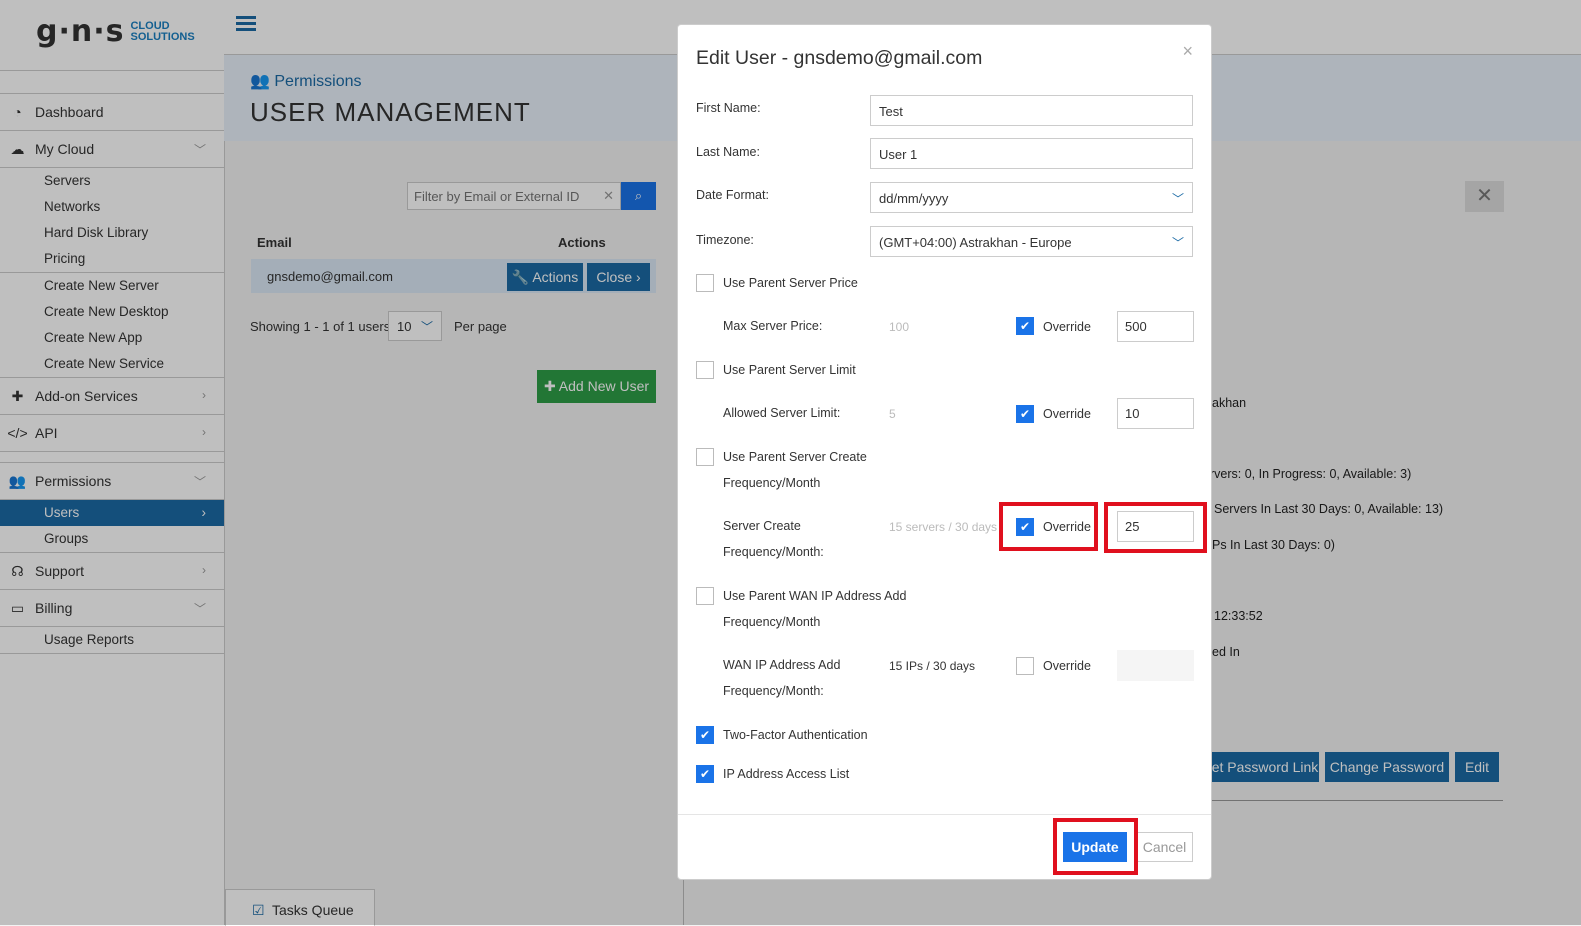  I want to click on server-create-parent-value: 15 servers / 30 days, so click(943, 527).